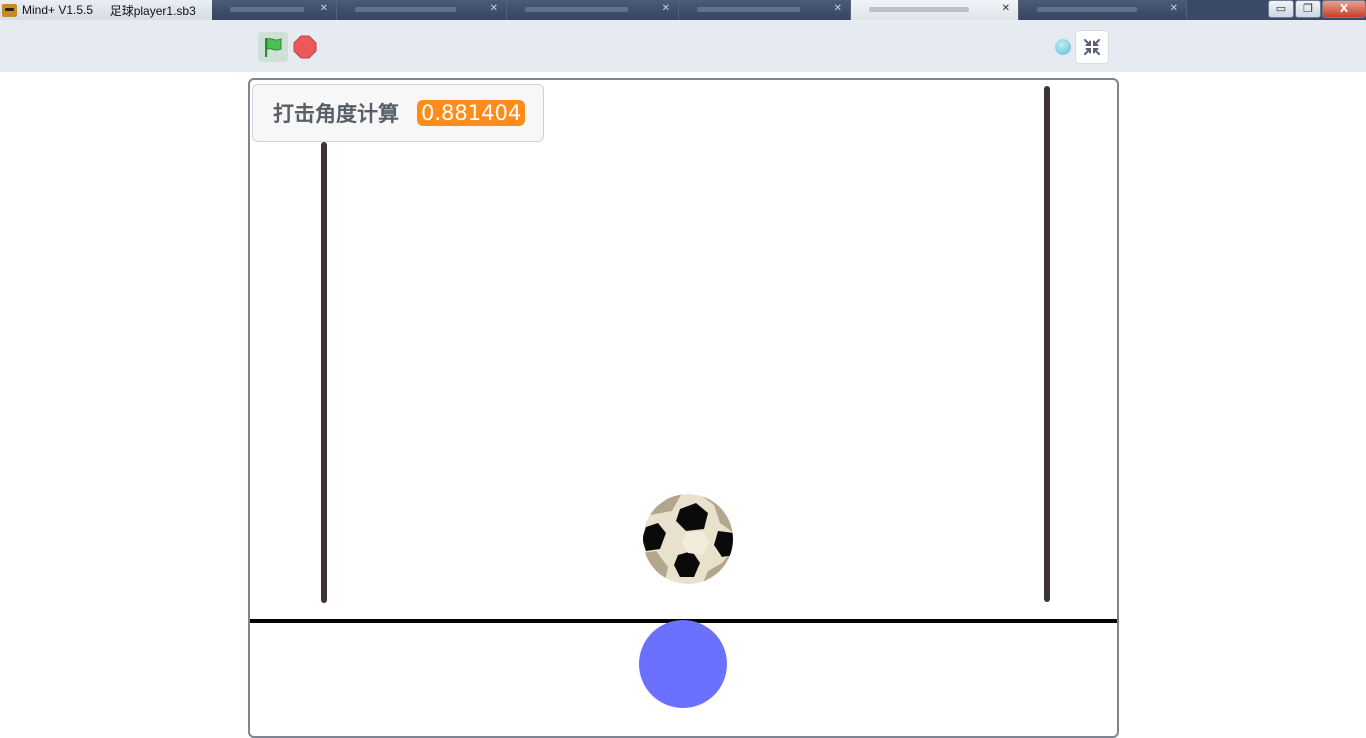  I want to click on file-name: 足球player1.sb3, so click(152, 10).